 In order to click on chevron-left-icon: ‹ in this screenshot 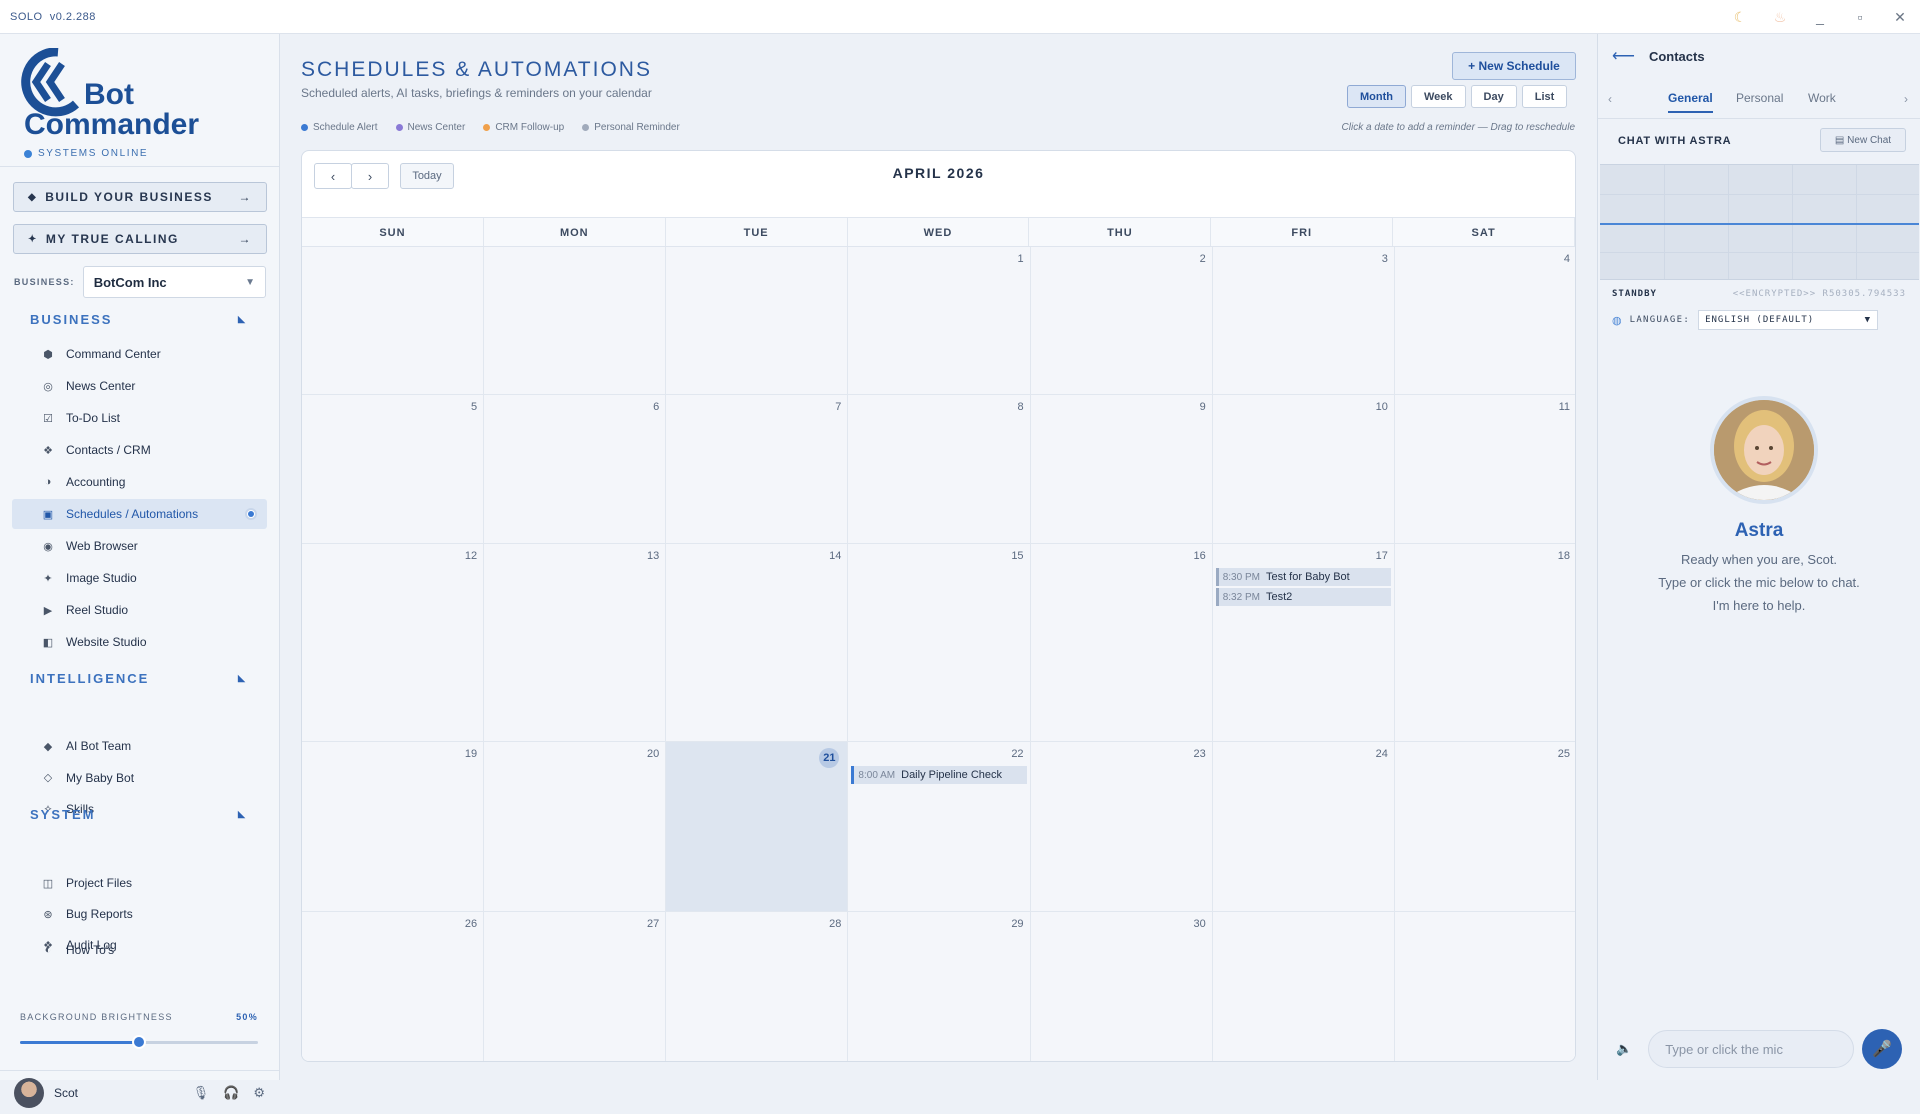, I will do `click(1610, 99)`.